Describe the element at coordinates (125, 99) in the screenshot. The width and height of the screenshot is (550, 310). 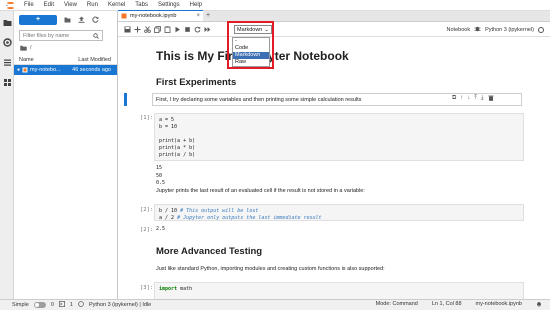
I see `active-cell-indicator` at that location.